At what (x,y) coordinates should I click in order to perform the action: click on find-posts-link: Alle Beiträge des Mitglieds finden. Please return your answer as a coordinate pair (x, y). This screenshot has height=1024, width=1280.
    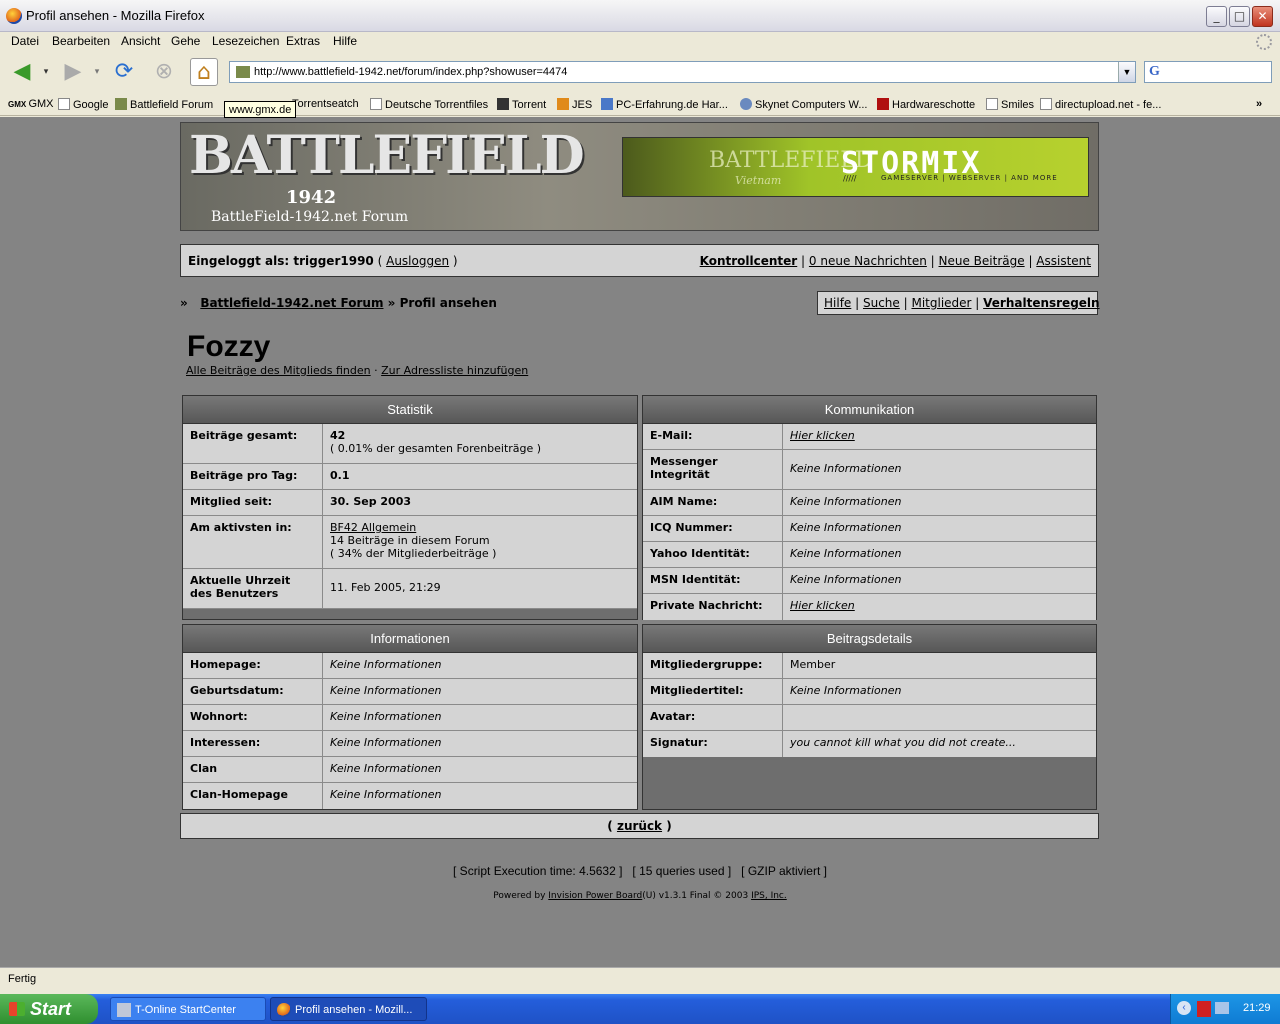
    Looking at the image, I should click on (278, 370).